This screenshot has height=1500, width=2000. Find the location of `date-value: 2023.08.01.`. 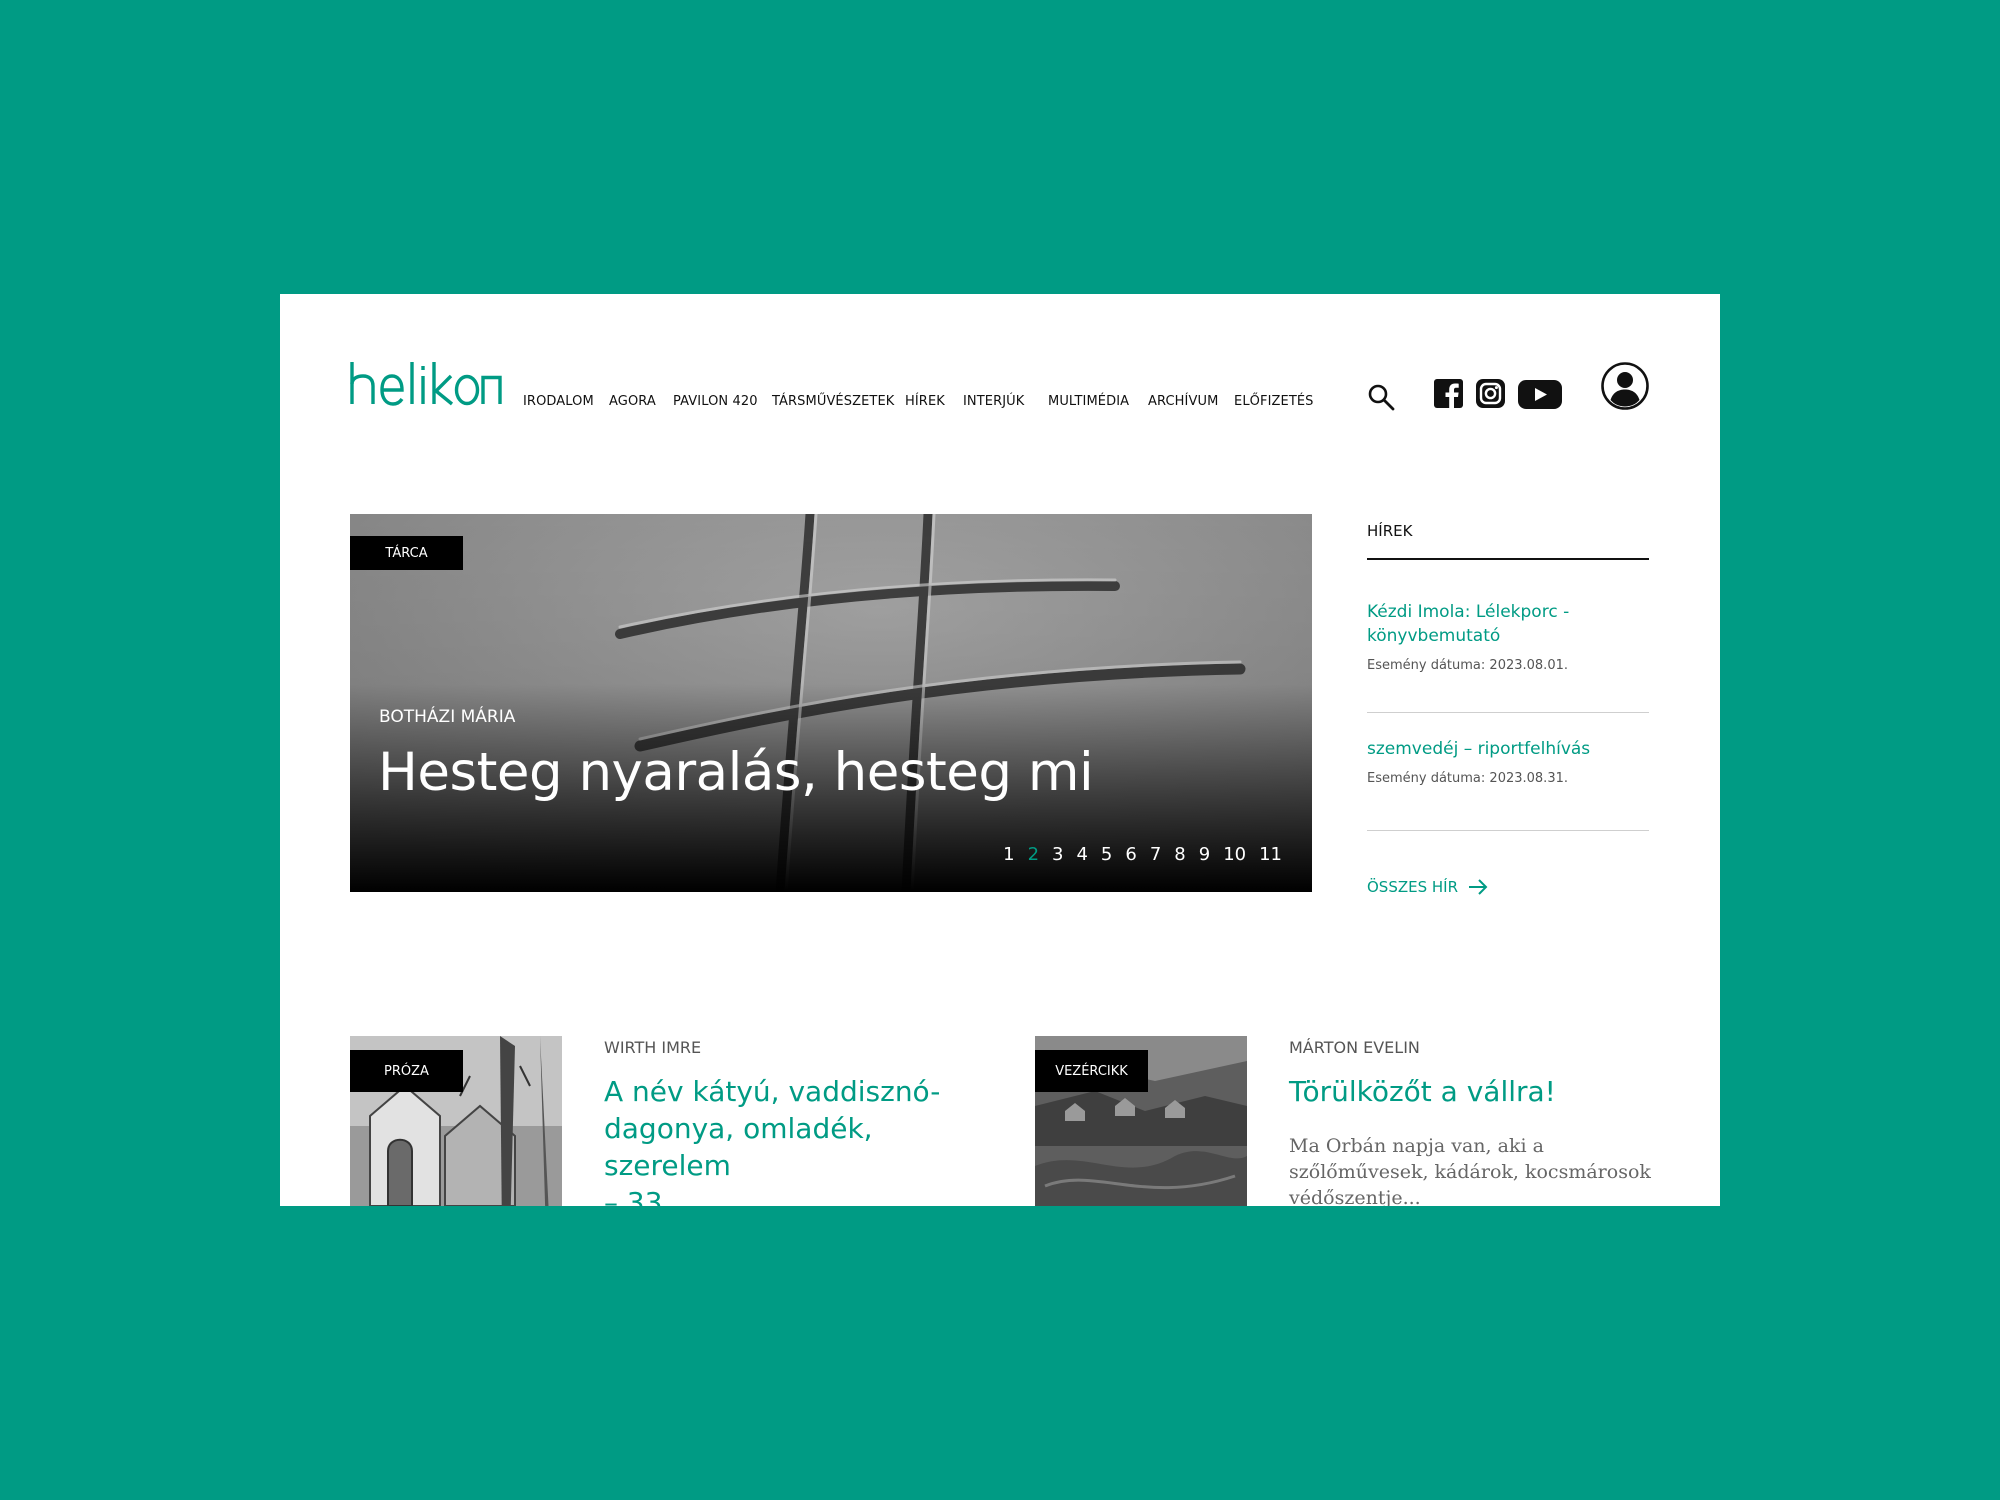

date-value: 2023.08.01. is located at coordinates (1528, 665).